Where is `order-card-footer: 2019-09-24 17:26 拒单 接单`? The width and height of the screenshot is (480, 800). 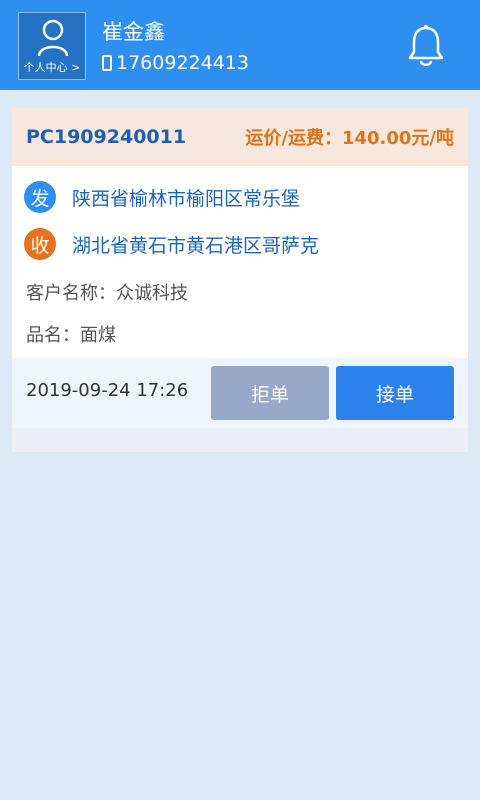 order-card-footer: 2019-09-24 17:26 拒单 接单 is located at coordinates (240, 393).